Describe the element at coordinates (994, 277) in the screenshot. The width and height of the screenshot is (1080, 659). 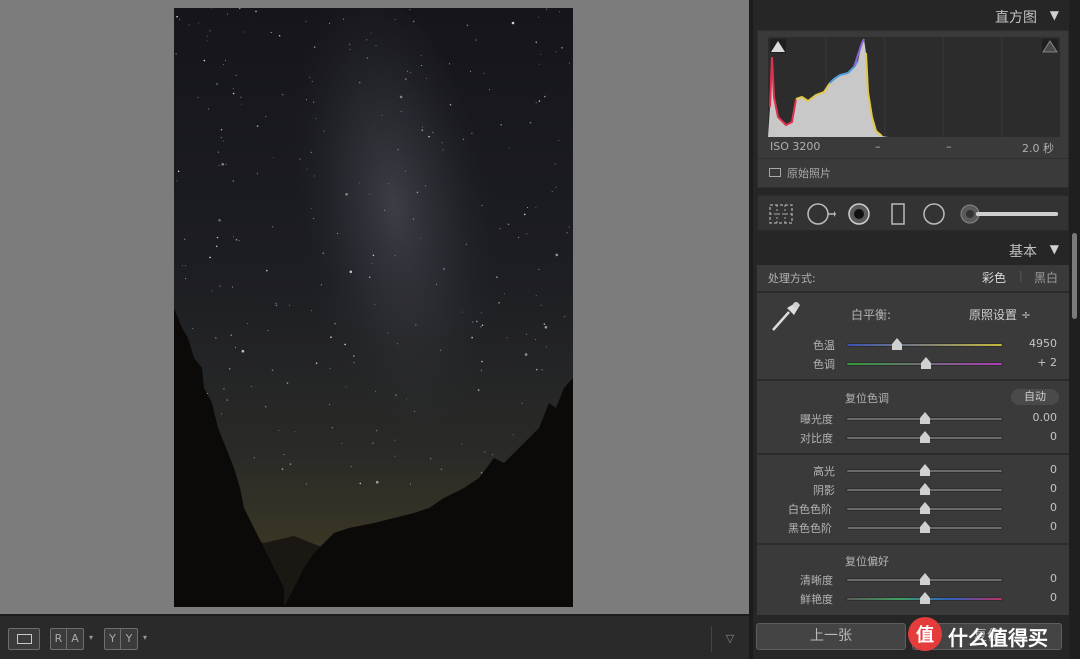
I see `treatment-color-option: 彩色` at that location.